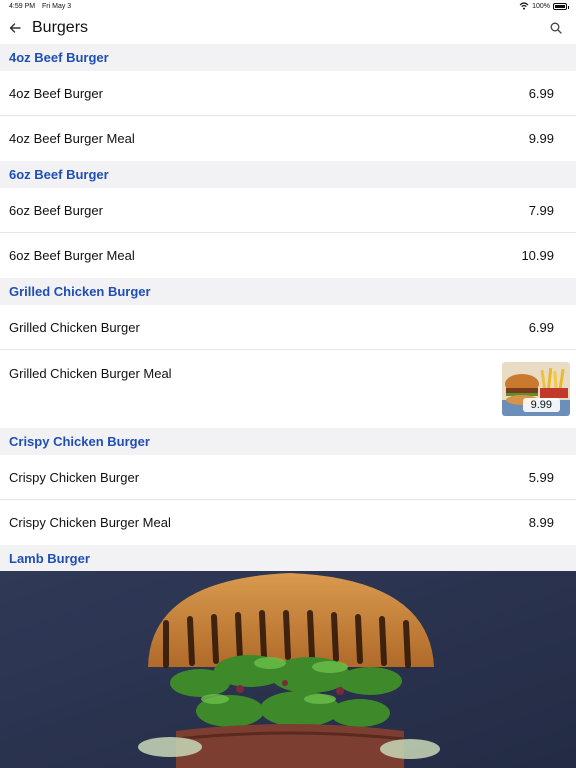 The width and height of the screenshot is (576, 768). Describe the element at coordinates (288, 255) in the screenshot. I see `menu-item: 6oz Beef Burger Meal 10.99` at that location.